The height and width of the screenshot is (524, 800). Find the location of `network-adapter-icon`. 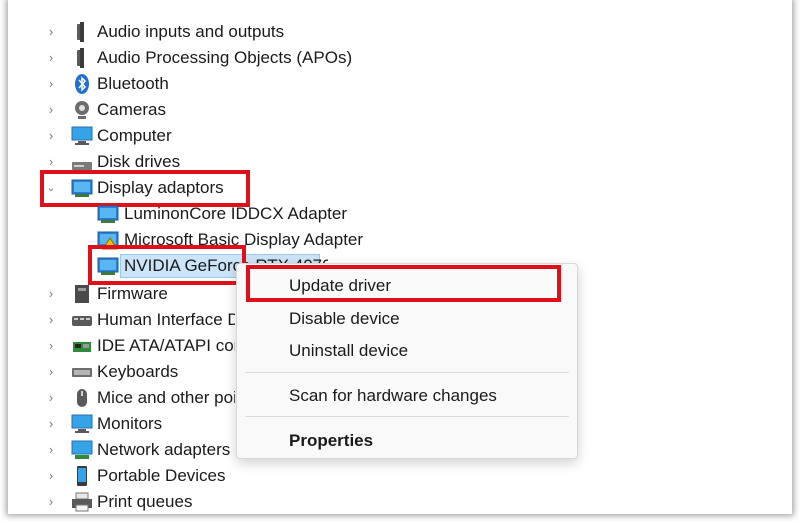

network-adapter-icon is located at coordinates (82, 450).